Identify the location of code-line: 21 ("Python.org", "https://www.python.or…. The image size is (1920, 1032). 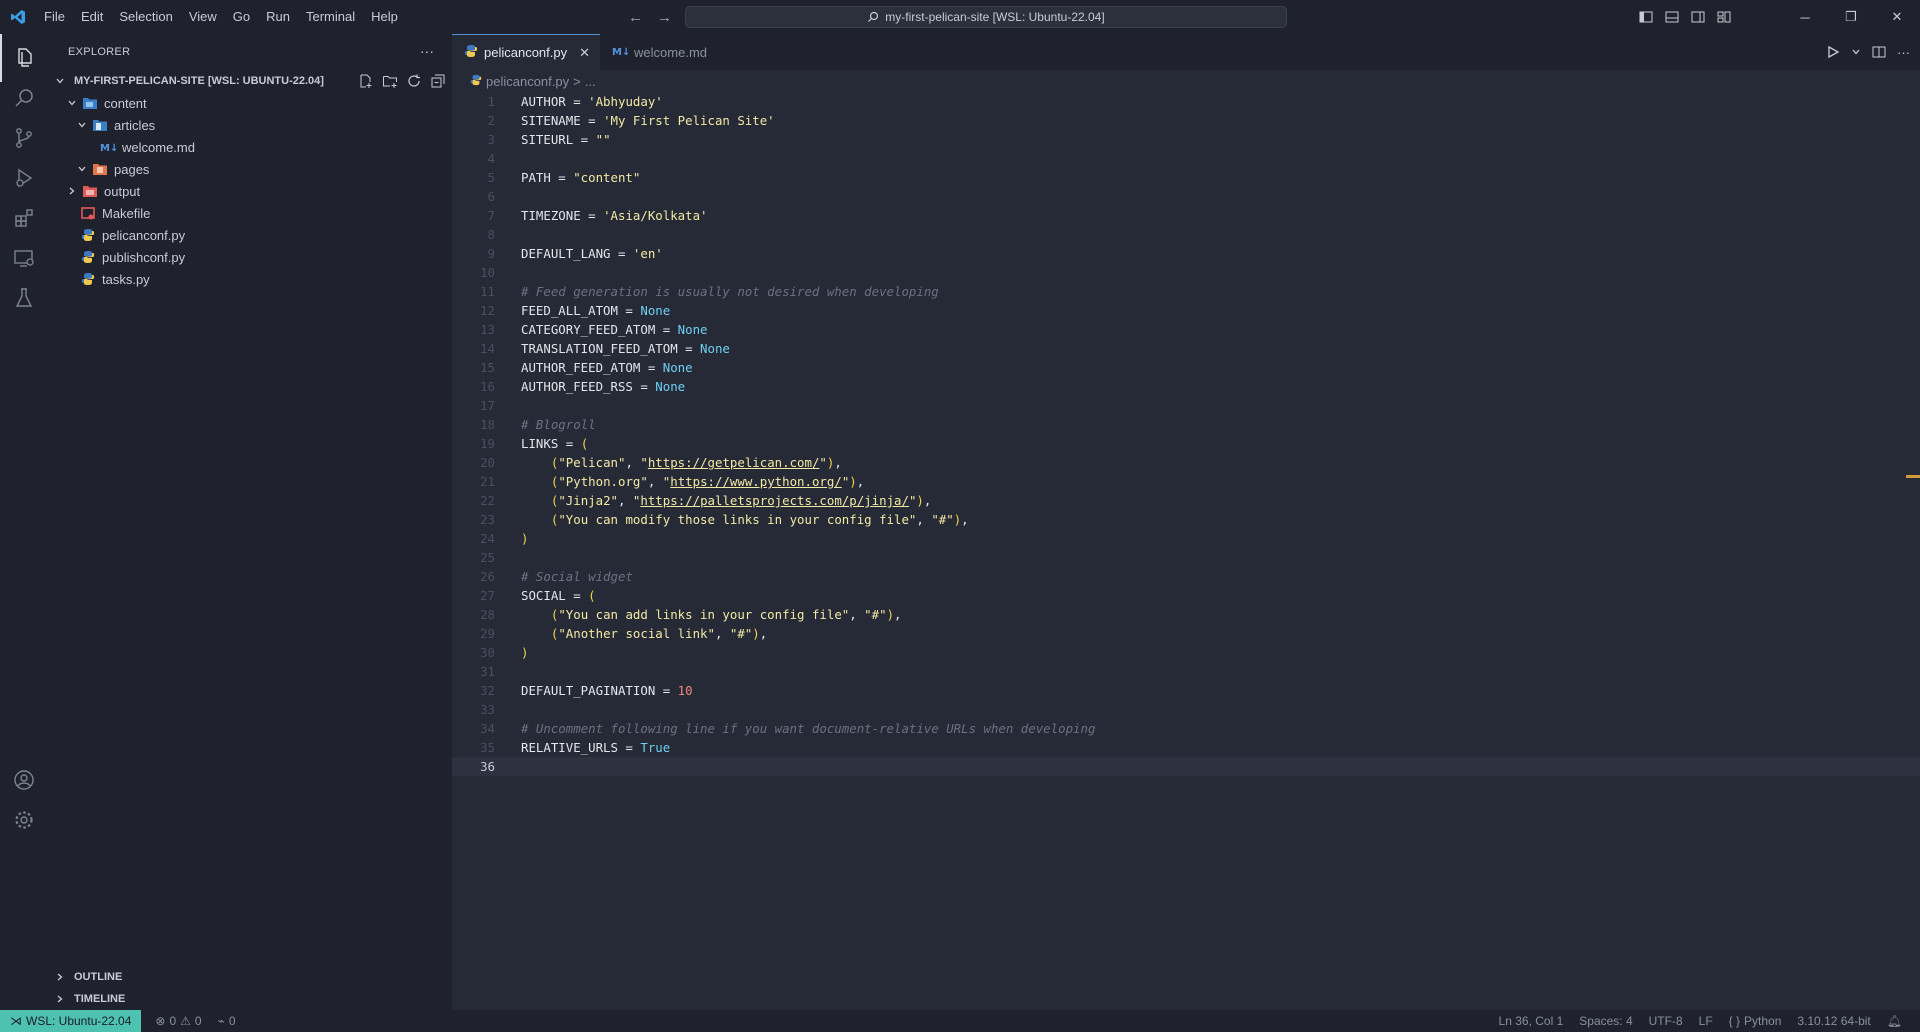
(1186, 481).